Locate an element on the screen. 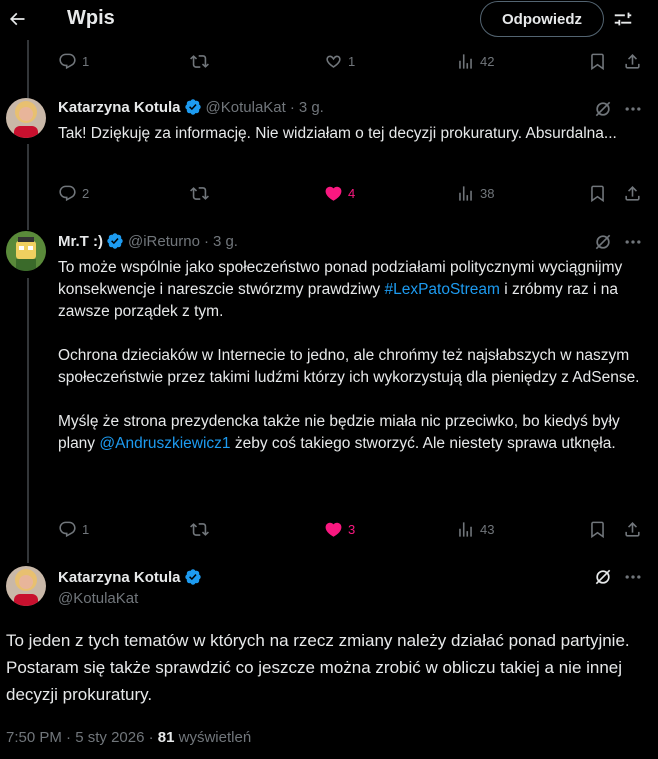 This screenshot has width=658, height=759. post-header: Katarzyna Kotula @KotulaKat · 3 g. is located at coordinates (191, 107).